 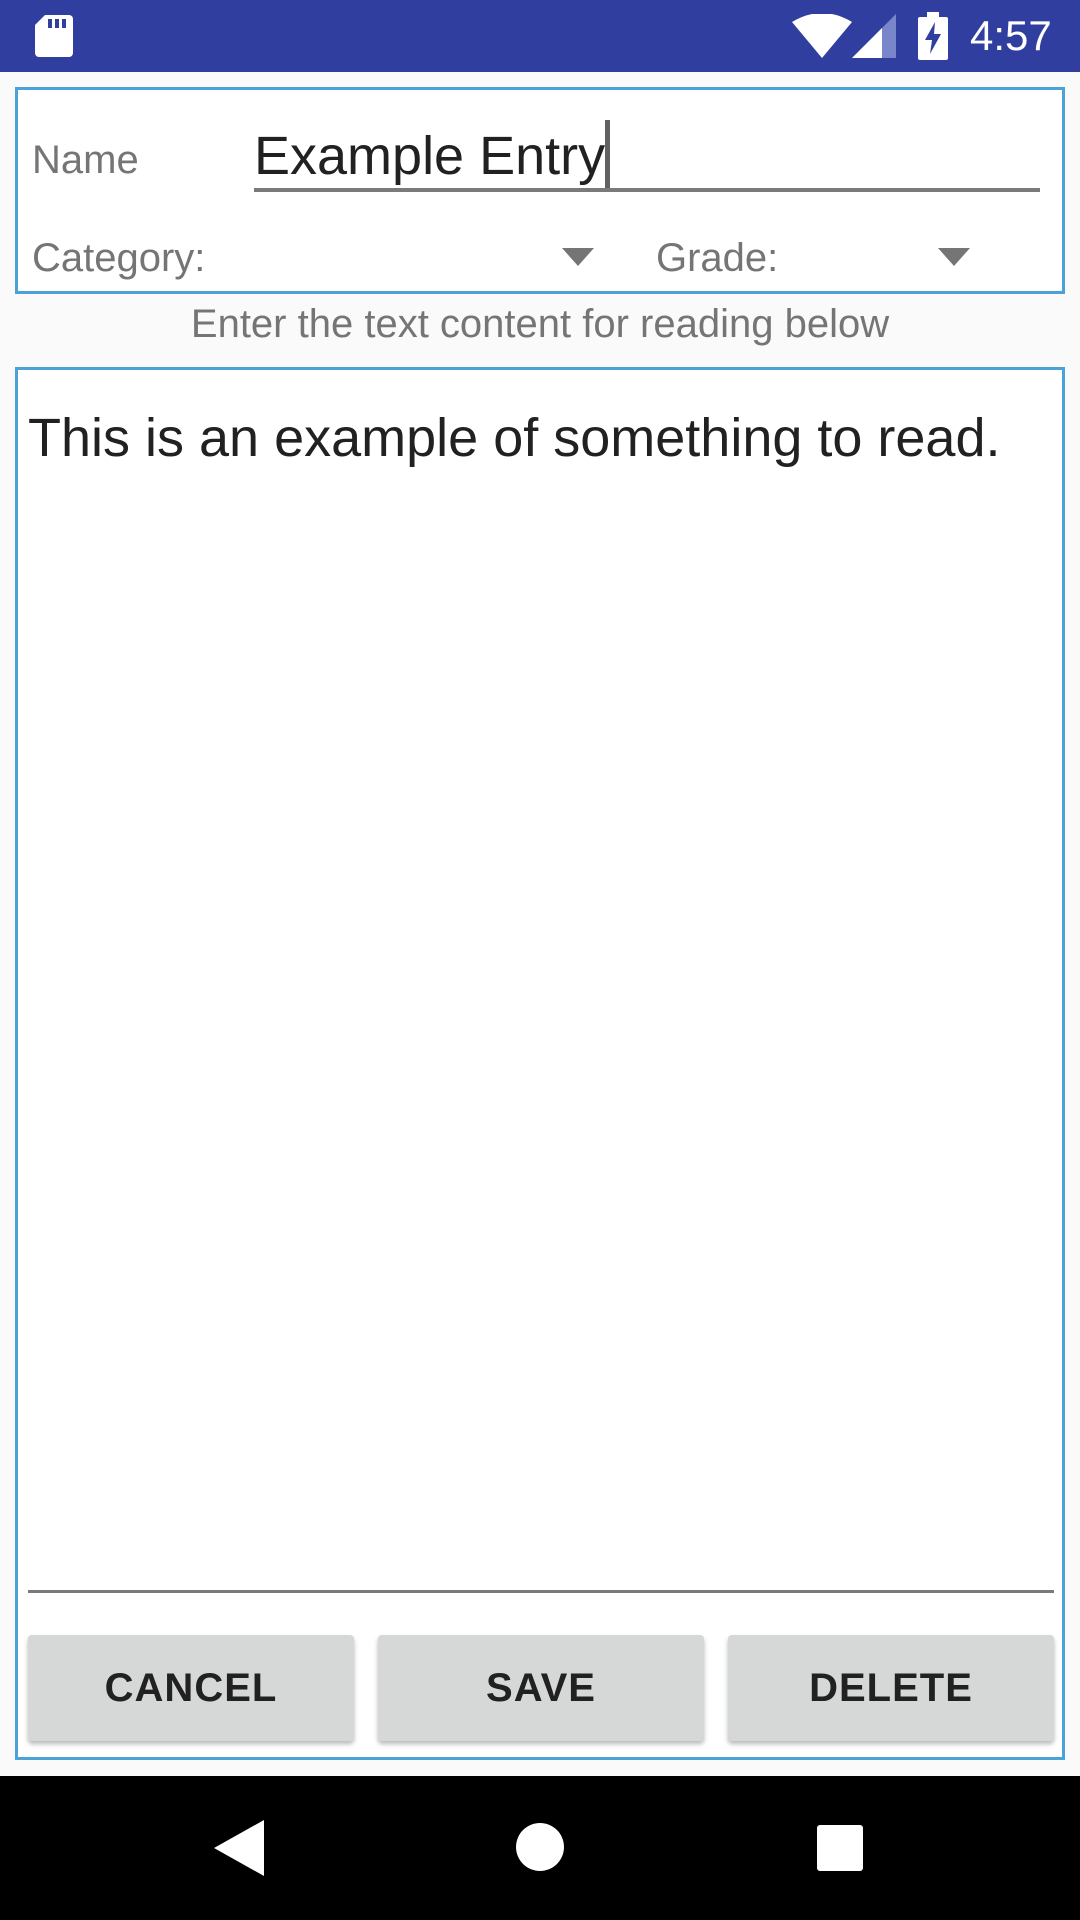 What do you see at coordinates (840, 1848) in the screenshot?
I see `recents-icon` at bounding box center [840, 1848].